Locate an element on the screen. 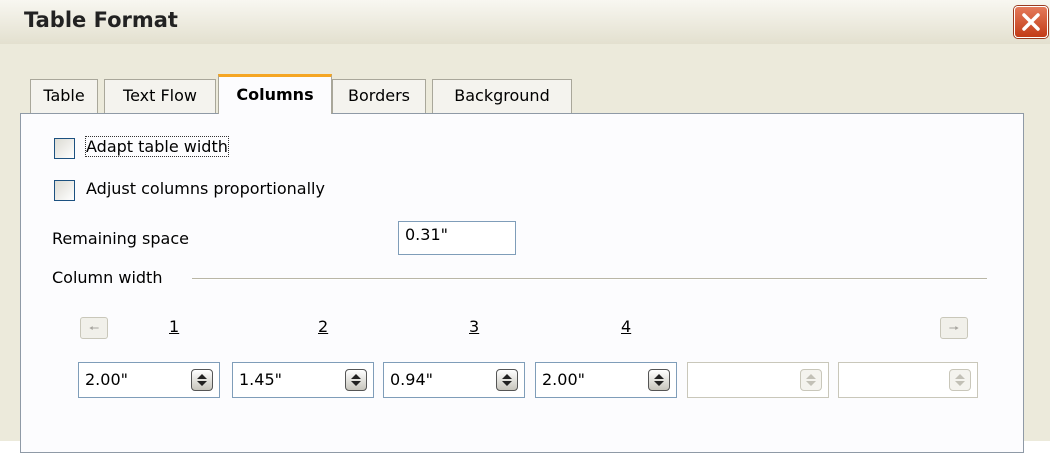  tab-columns: Columns is located at coordinates (275, 94).